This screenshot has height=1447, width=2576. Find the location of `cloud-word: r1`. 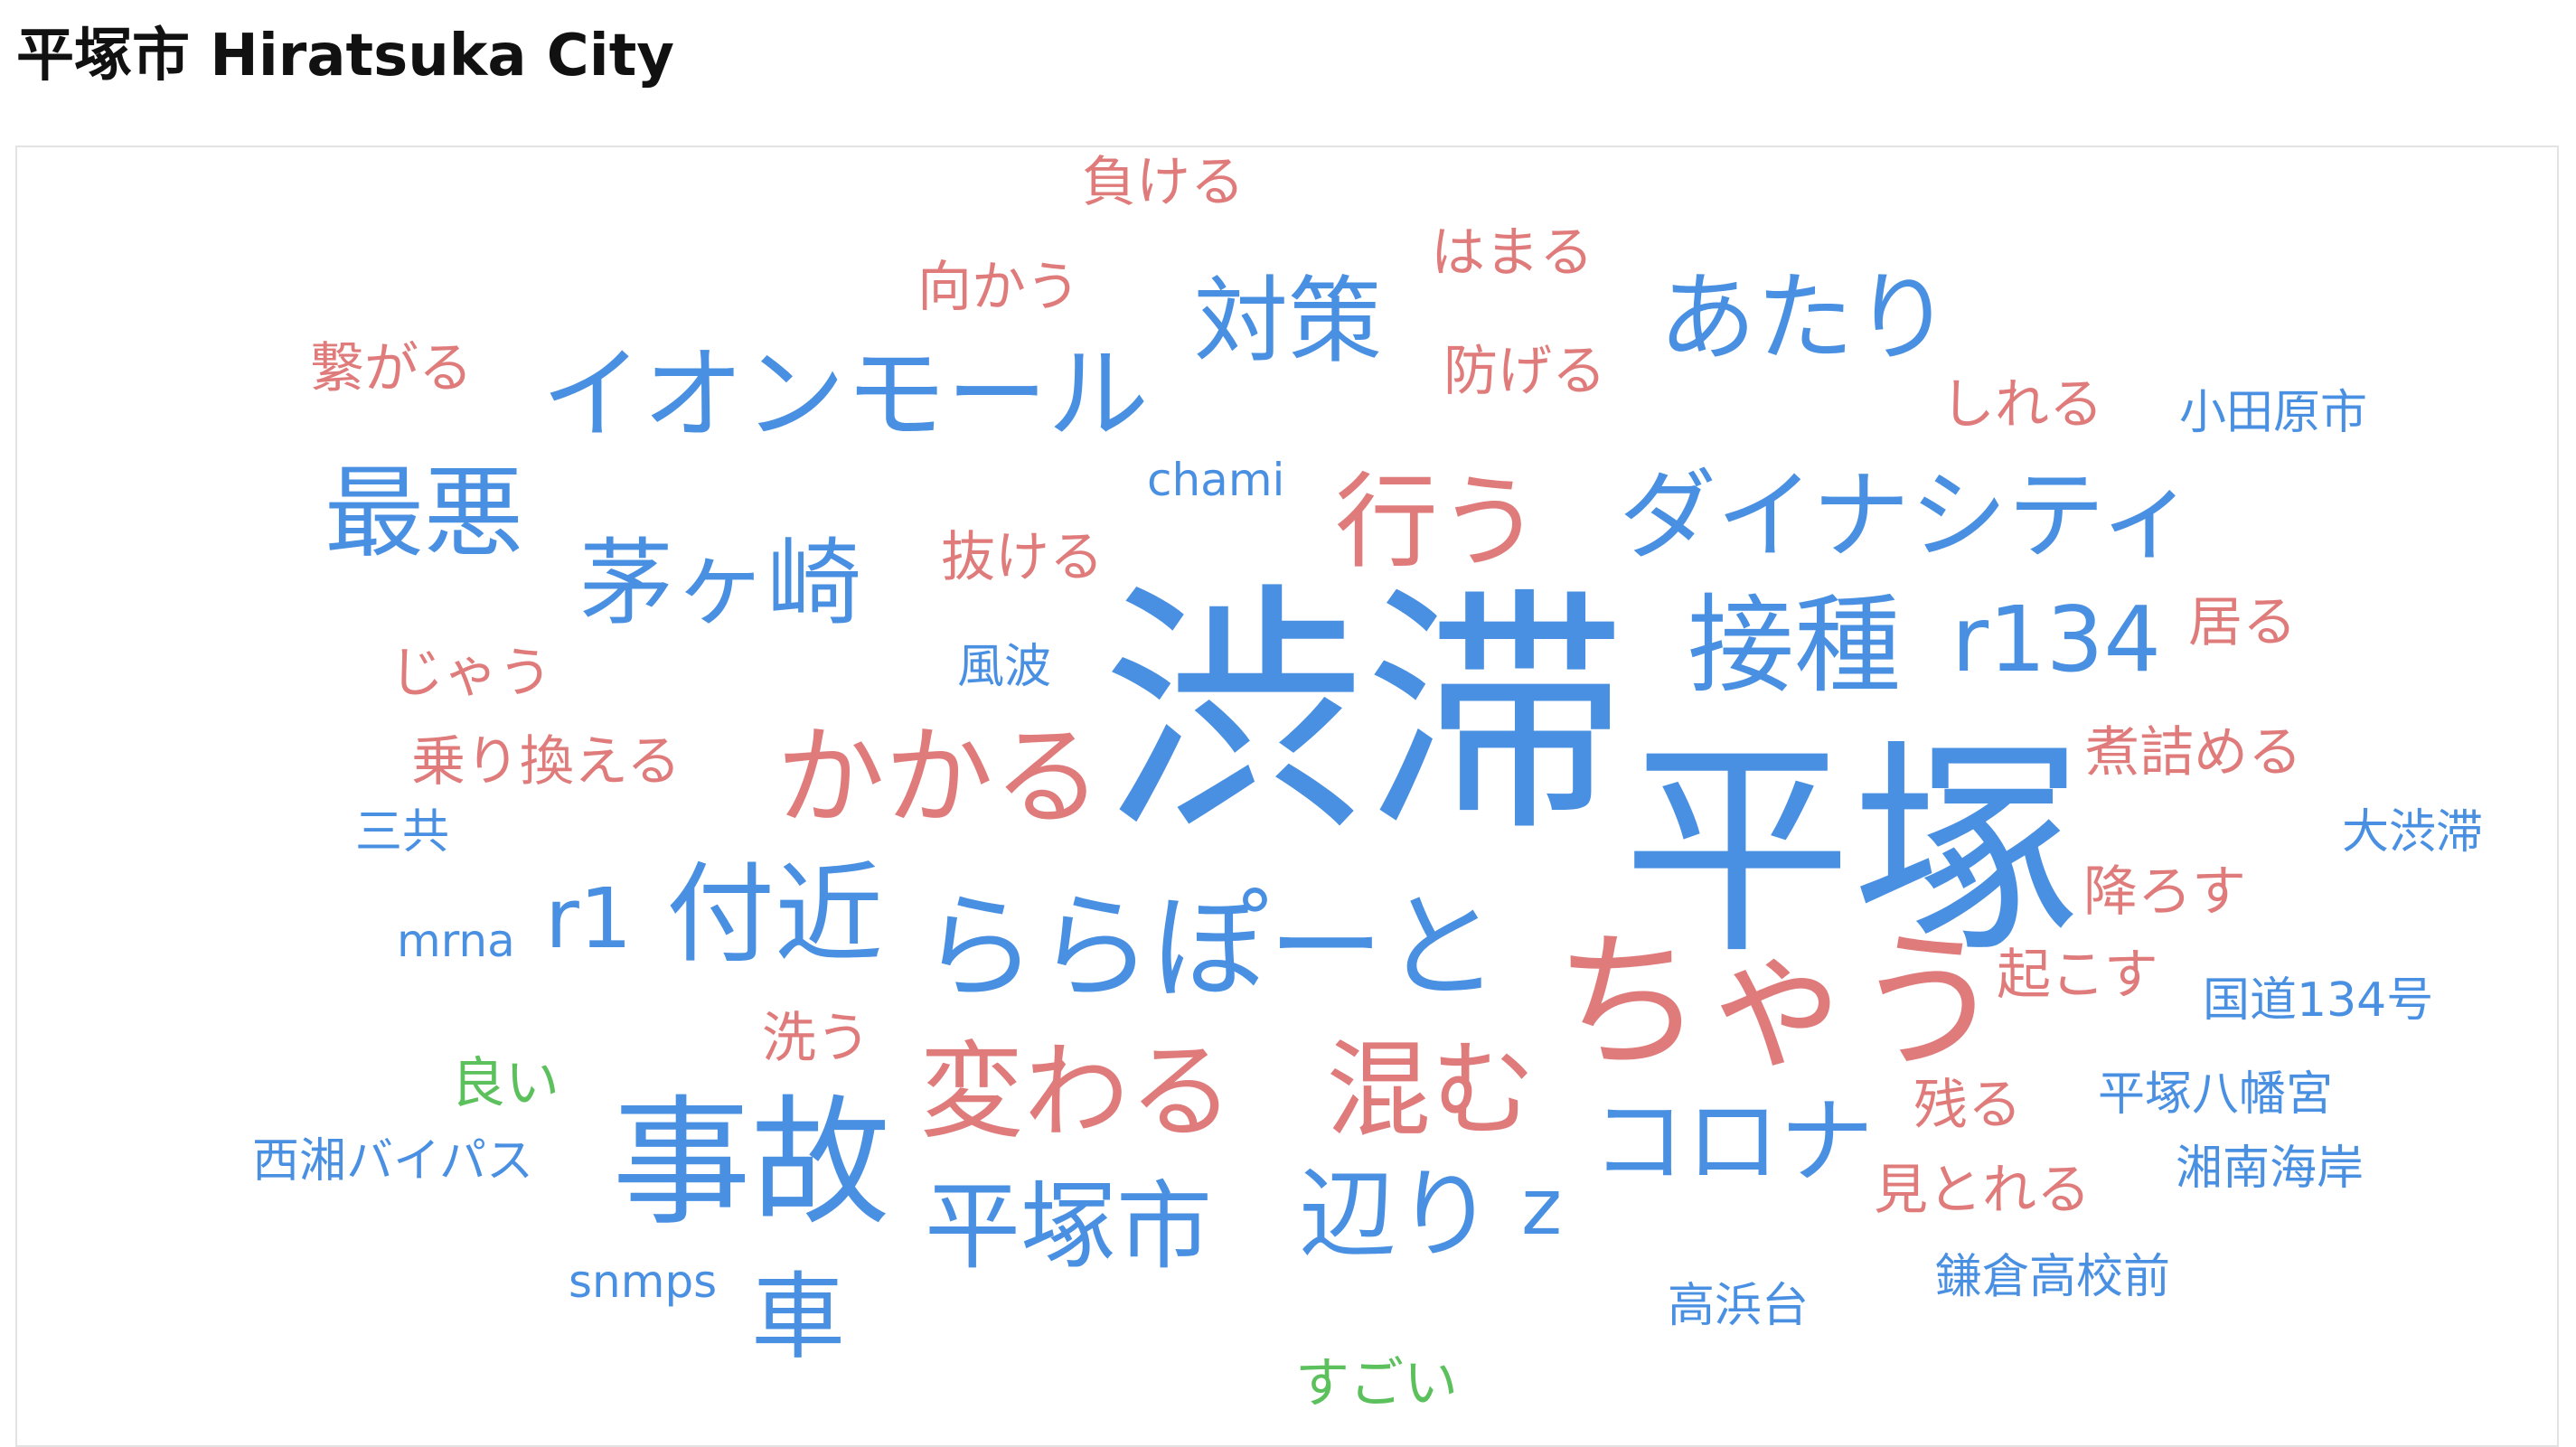

cloud-word: r1 is located at coordinates (589, 918).